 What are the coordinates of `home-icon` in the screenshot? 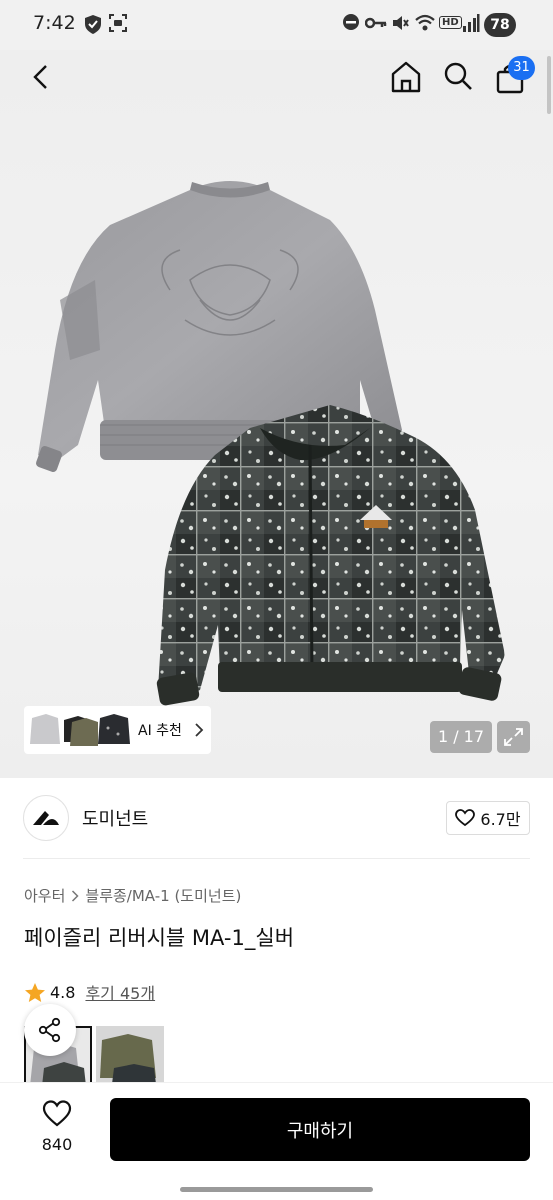 It's located at (406, 77).